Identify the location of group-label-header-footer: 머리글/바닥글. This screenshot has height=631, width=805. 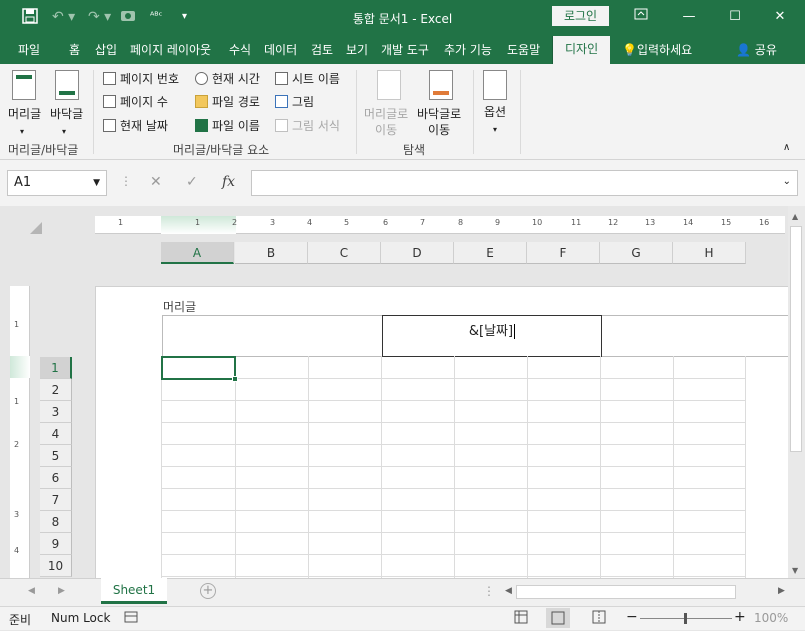
(43, 150).